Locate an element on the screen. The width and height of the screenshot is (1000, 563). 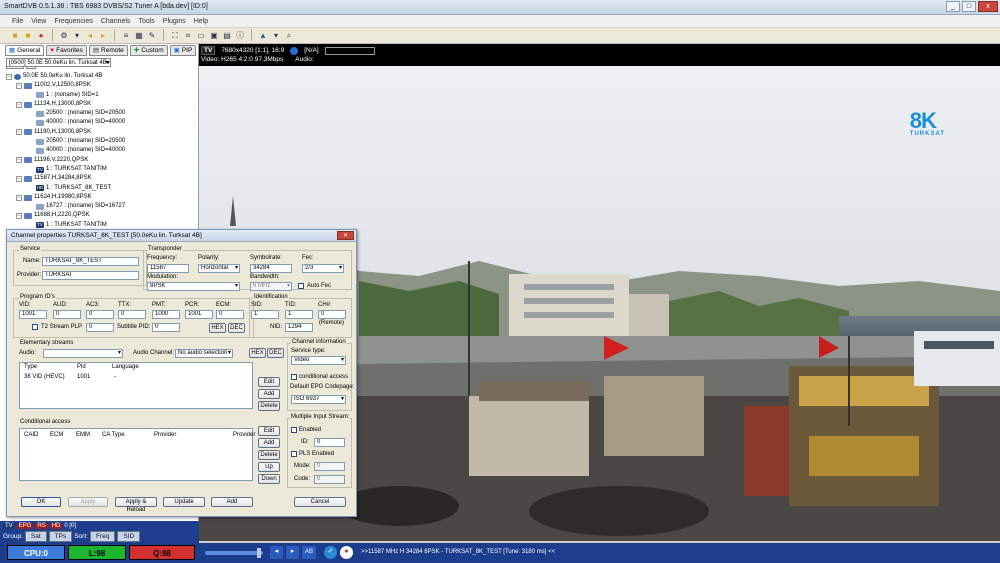
group-tps-button: TPs is located at coordinates (60, 536).